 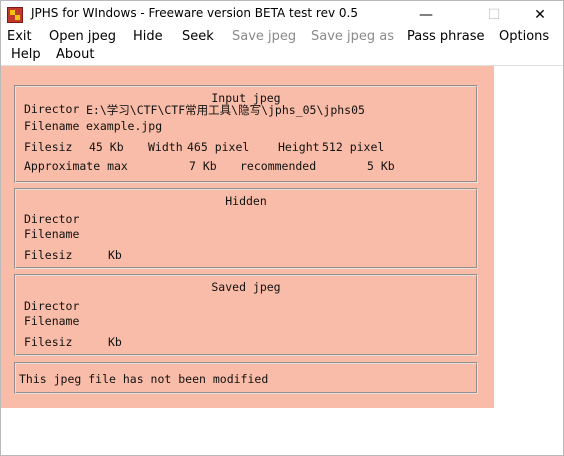 I want to click on saved-directory-label: Director, so click(x=52, y=306).